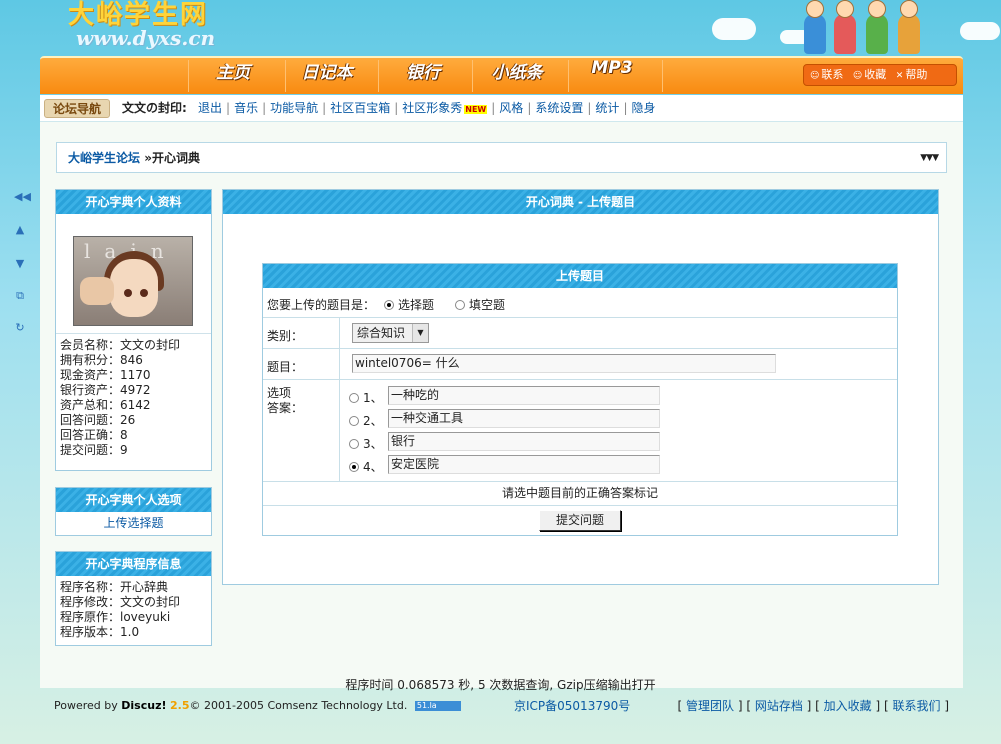 This screenshot has width=1001, height=744. I want to click on nav-tools: ☺ 联系 ☺ 收藏 ✕ 帮助, so click(880, 75).